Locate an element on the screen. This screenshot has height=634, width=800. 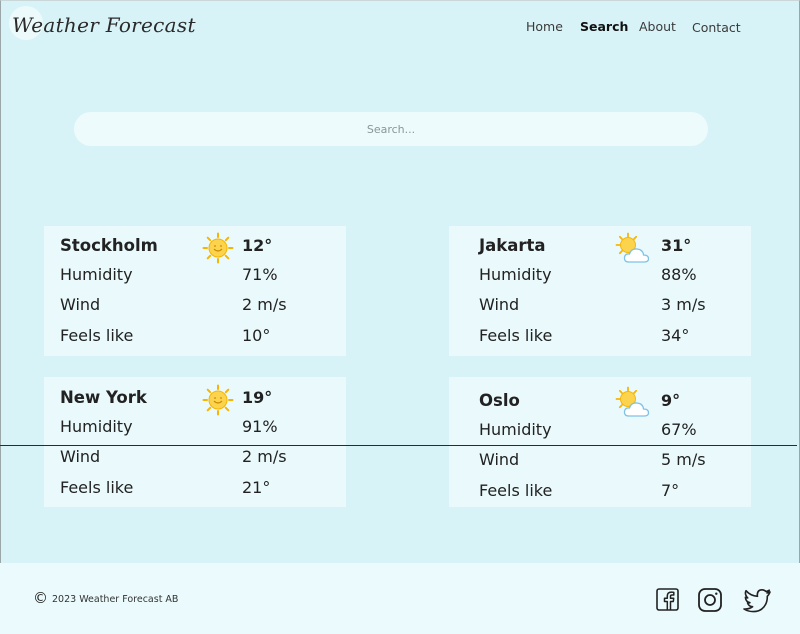
wind-row: Wind 3 m/s is located at coordinates (619, 306).